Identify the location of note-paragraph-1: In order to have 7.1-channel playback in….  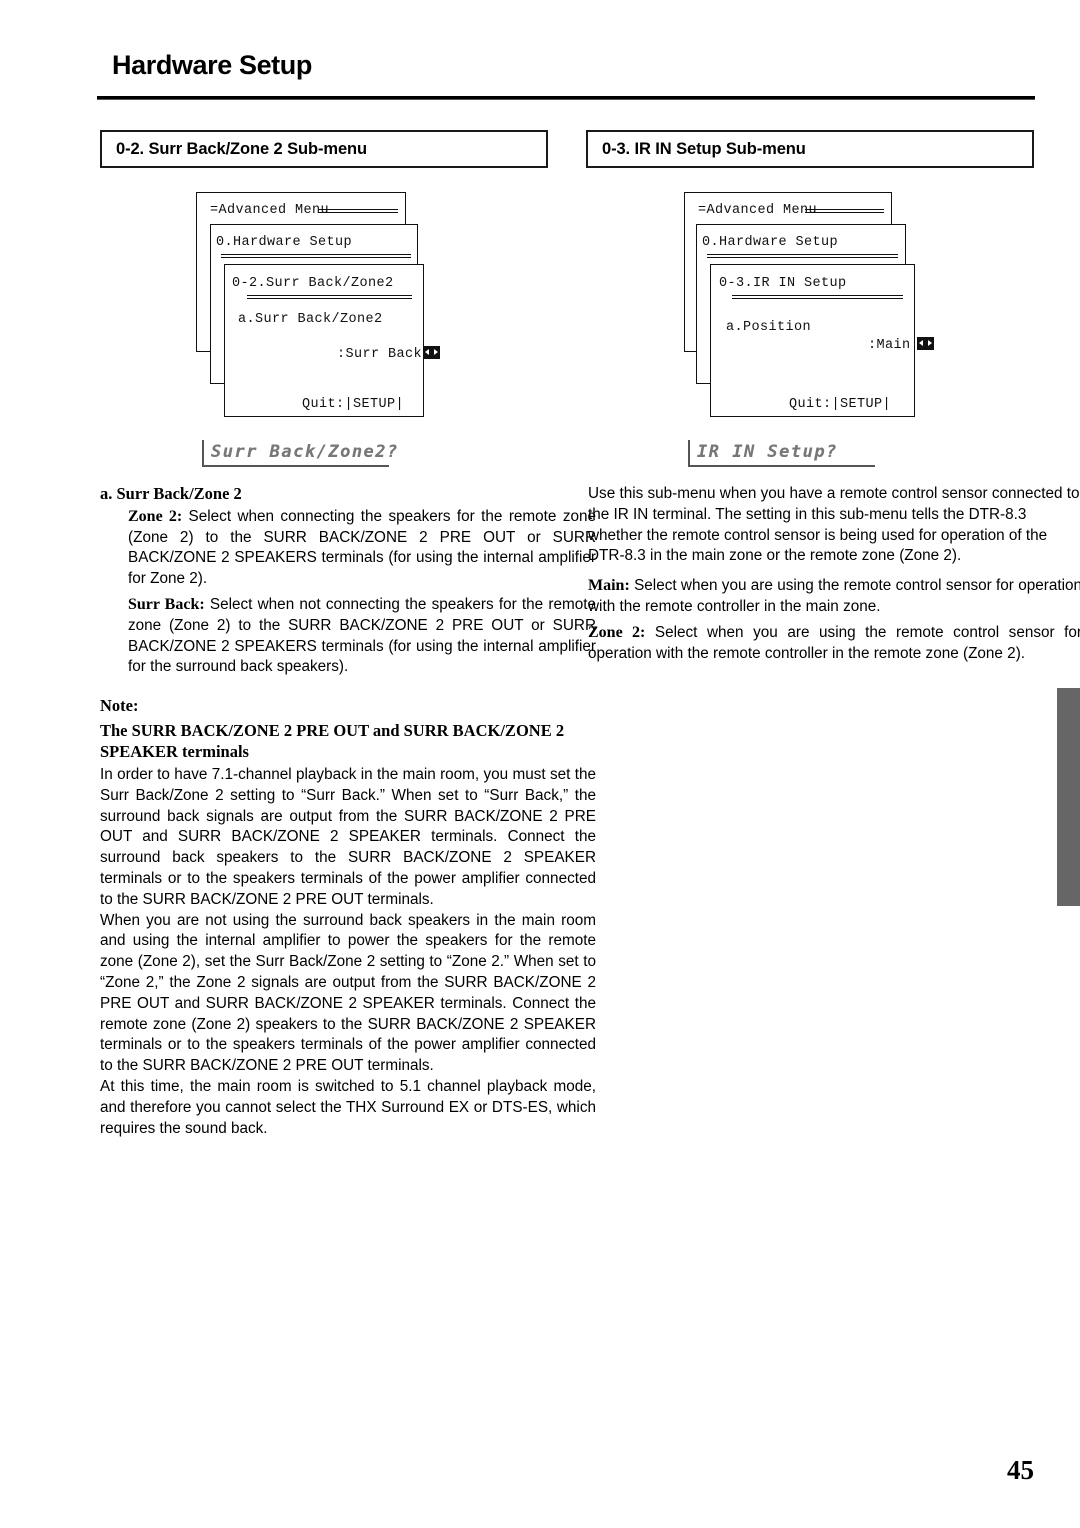
(348, 836).